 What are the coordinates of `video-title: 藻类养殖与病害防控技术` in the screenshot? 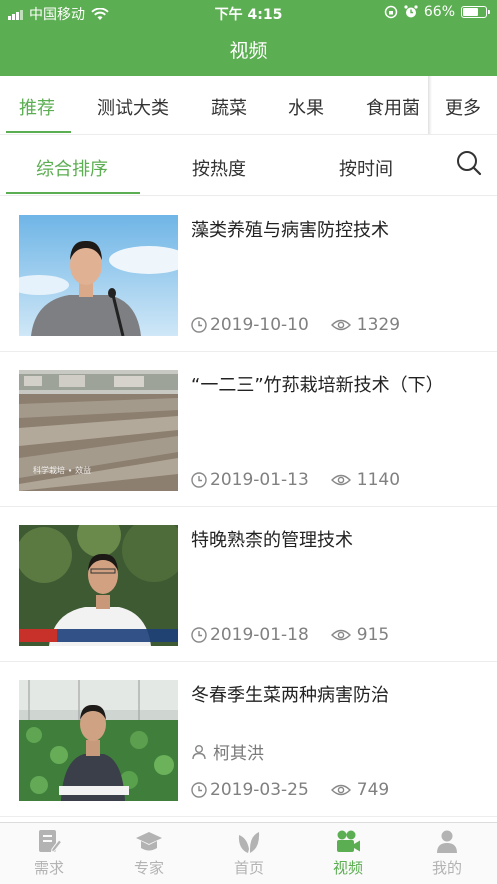 It's located at (290, 230).